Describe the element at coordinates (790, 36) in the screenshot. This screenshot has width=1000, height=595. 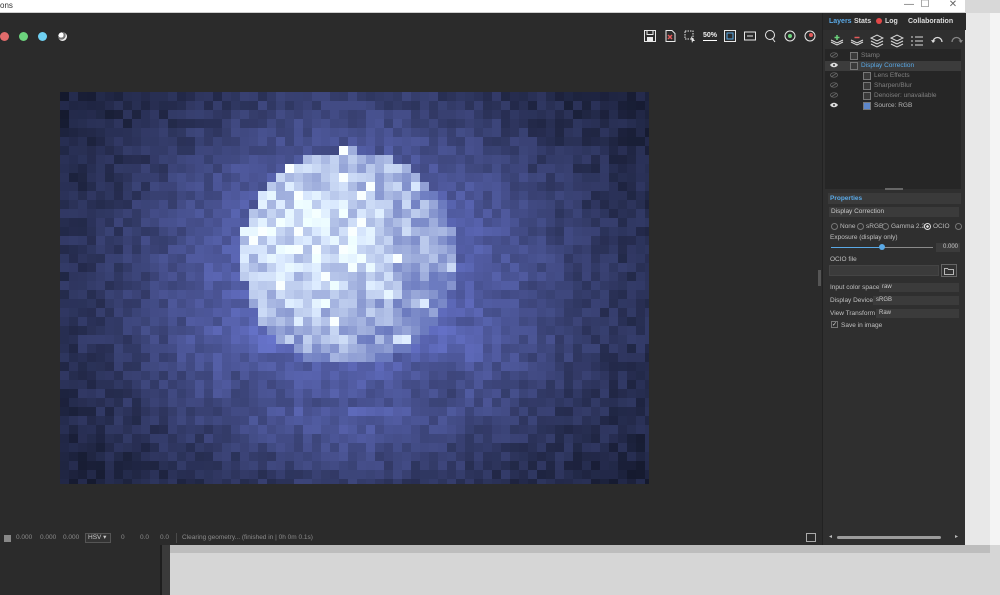
I see `mask-icon` at that location.